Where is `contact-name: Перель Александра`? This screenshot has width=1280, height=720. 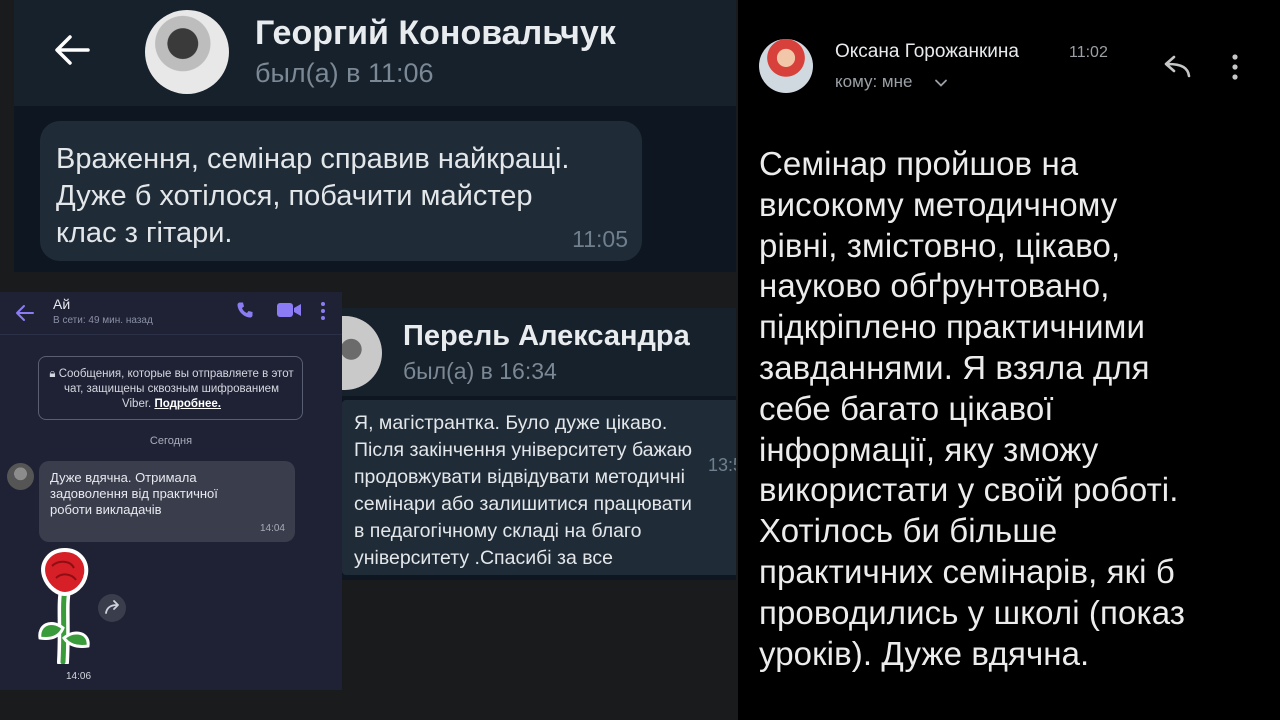
contact-name: Перель Александра is located at coordinates (546, 336).